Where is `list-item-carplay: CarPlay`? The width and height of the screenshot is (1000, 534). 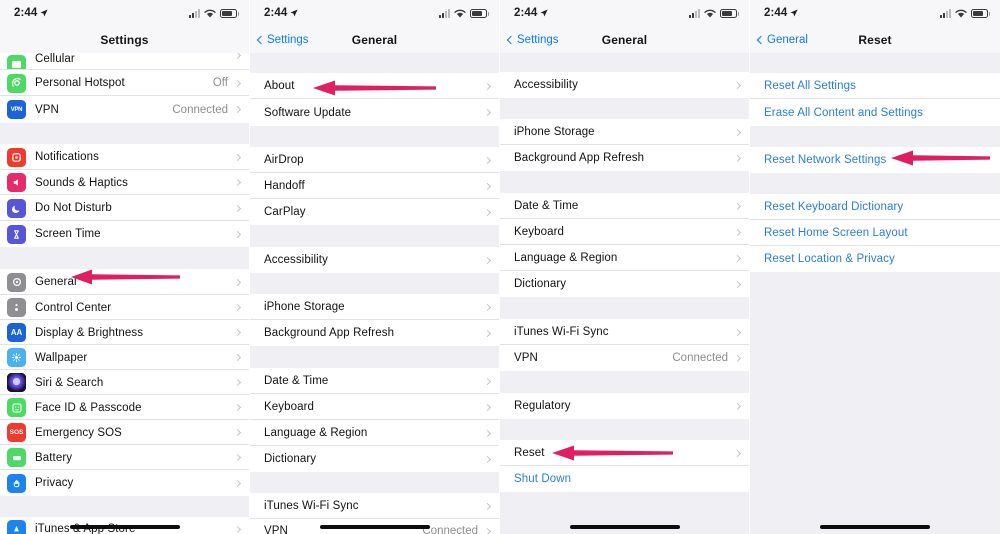
list-item-carplay: CarPlay is located at coordinates (374, 212).